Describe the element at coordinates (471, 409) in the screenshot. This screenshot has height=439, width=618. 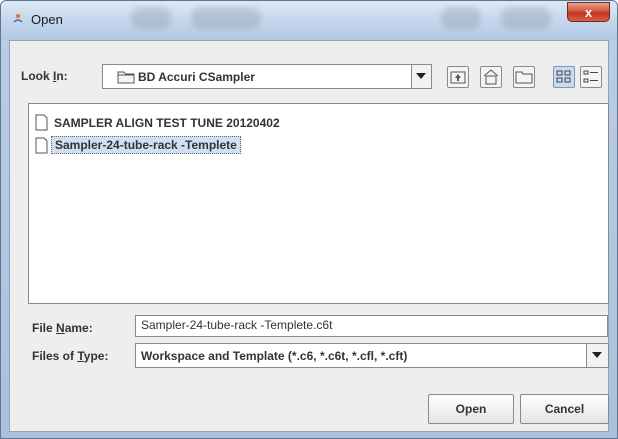
I see `open-button: Open` at that location.